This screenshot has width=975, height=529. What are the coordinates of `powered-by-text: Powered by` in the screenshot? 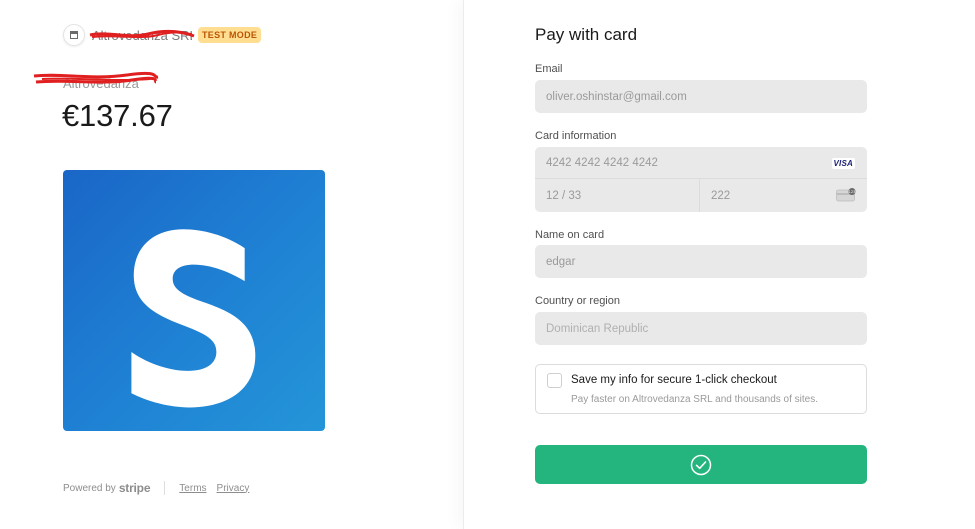 It's located at (89, 488).